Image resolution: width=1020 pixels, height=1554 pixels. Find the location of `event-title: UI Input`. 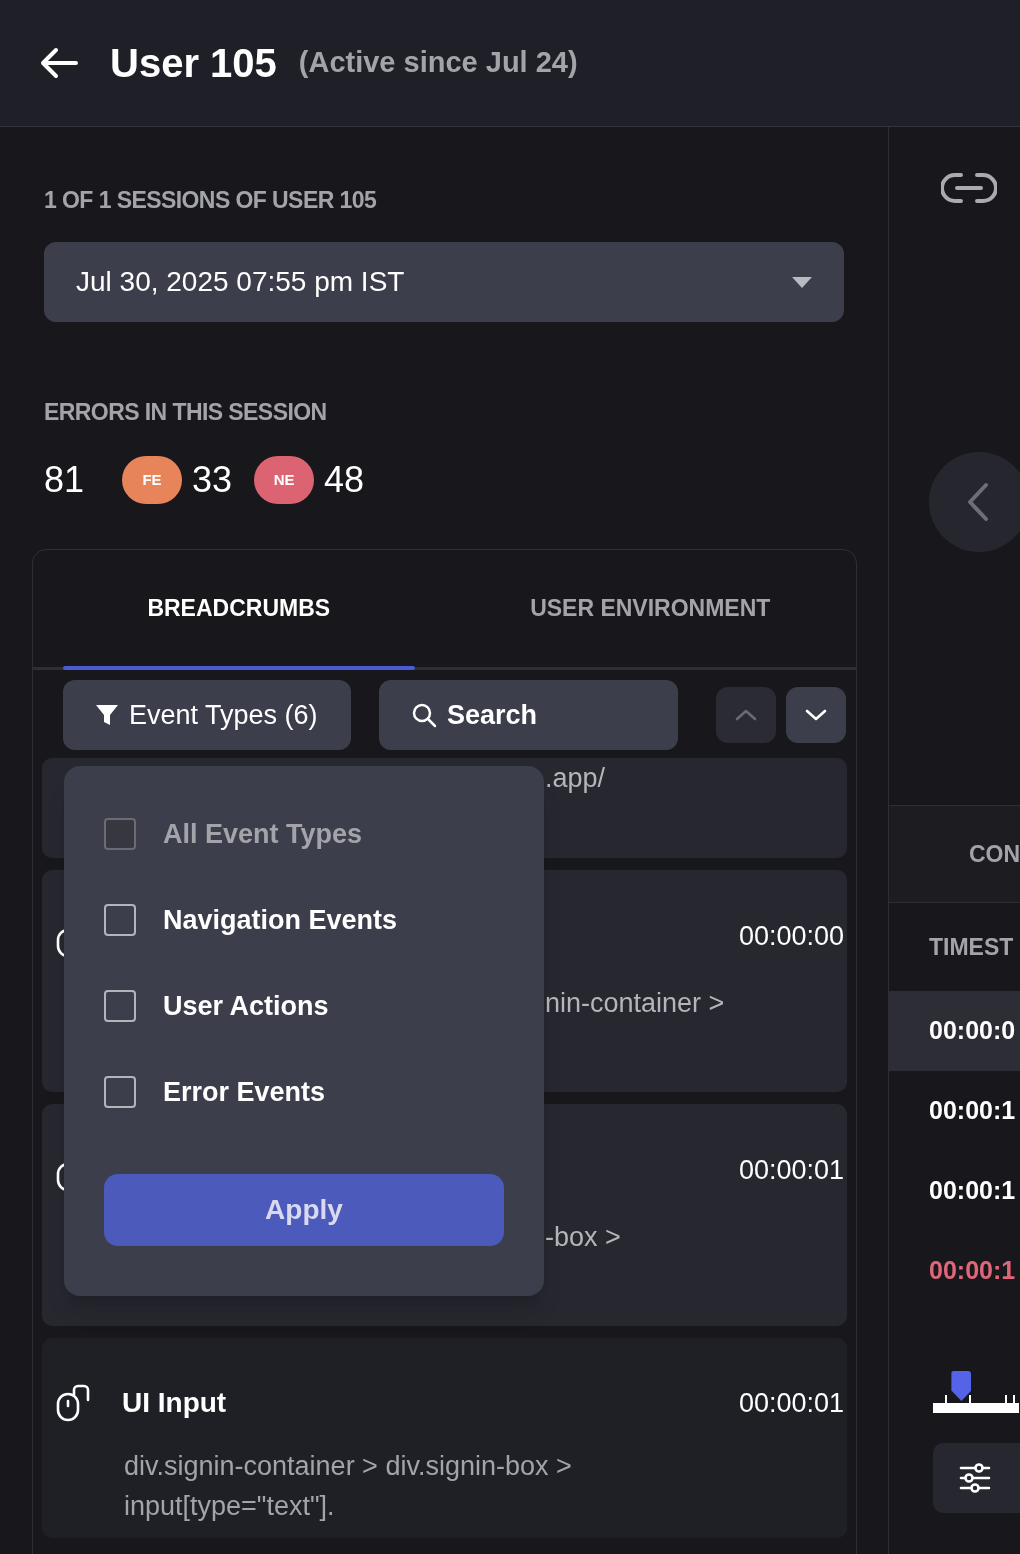

event-title: UI Input is located at coordinates (175, 1403).